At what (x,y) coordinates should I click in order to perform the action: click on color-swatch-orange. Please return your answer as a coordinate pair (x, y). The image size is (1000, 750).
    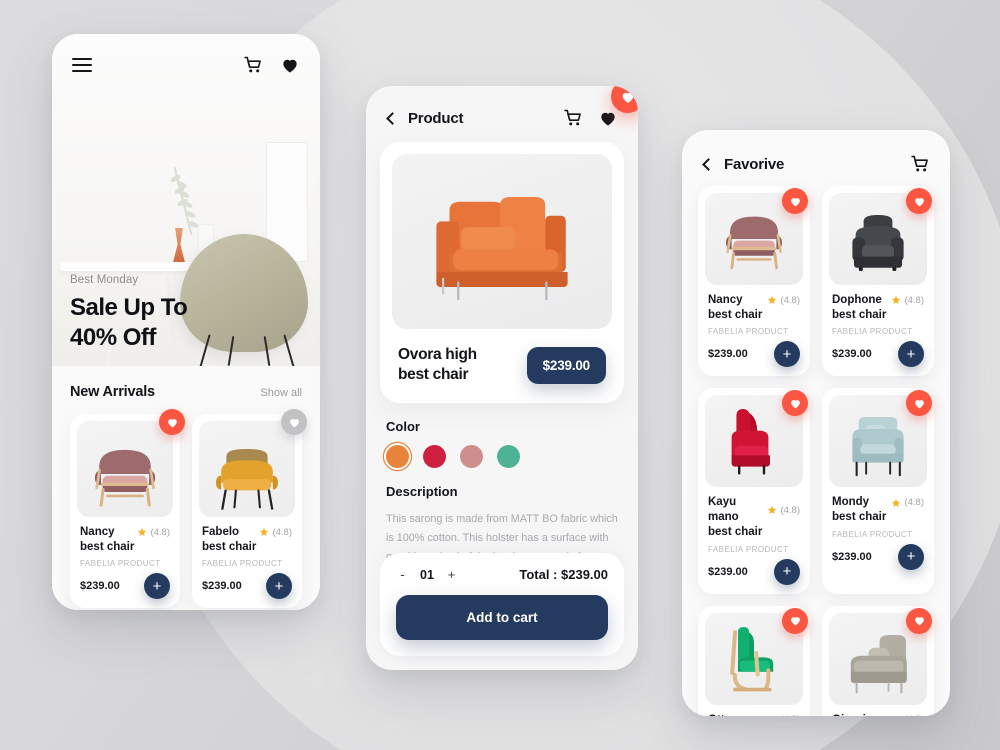
    Looking at the image, I should click on (397, 457).